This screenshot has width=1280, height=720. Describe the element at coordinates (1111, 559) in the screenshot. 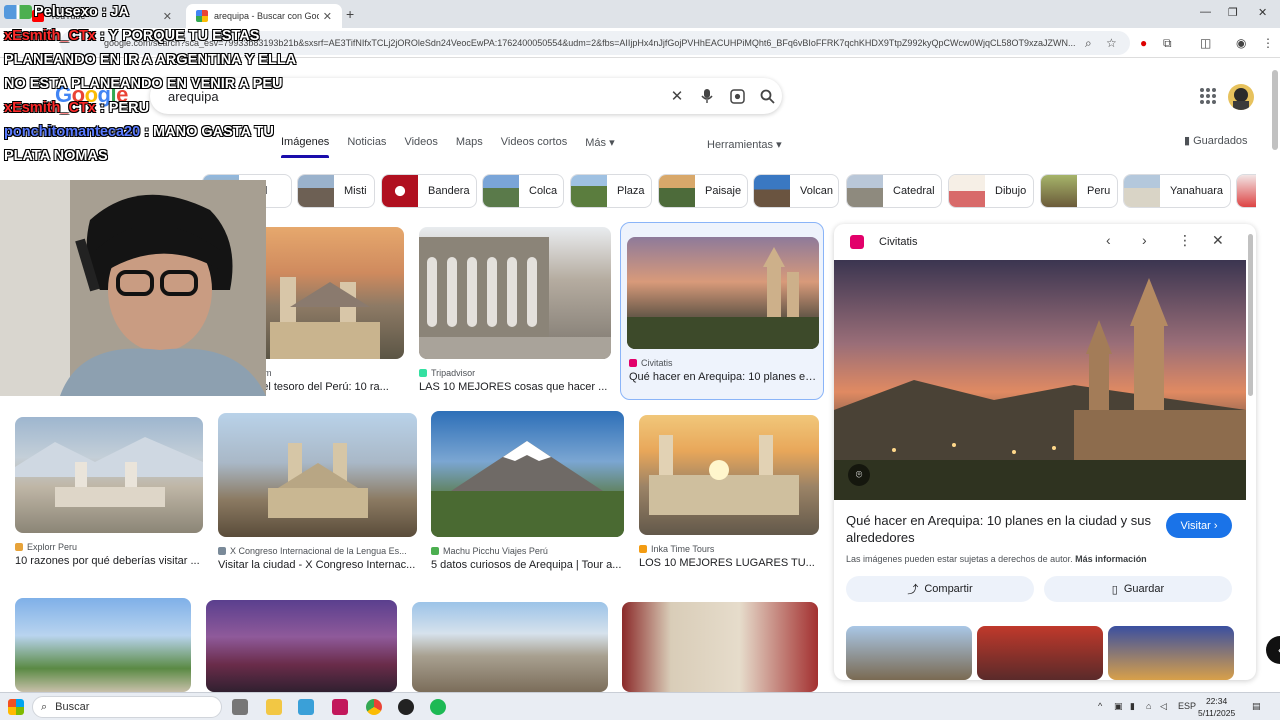

I see `more-info-link: Más información` at that location.